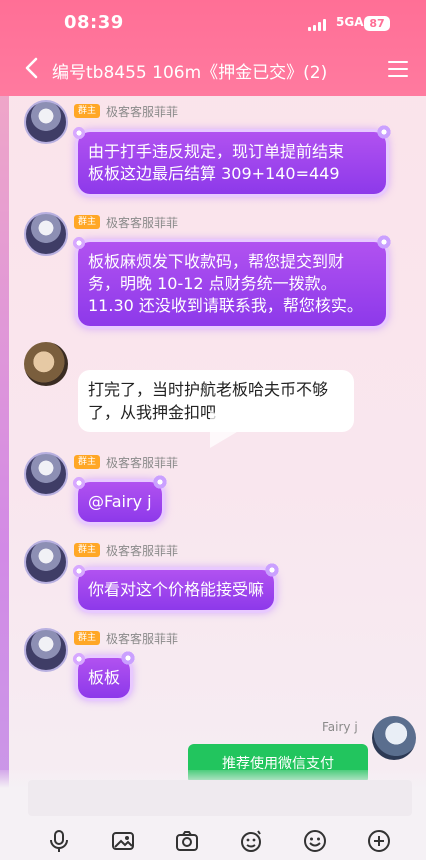 Image resolution: width=426 pixels, height=860 pixels. Describe the element at coordinates (251, 841) in the screenshot. I see `sticker-icon` at that location.